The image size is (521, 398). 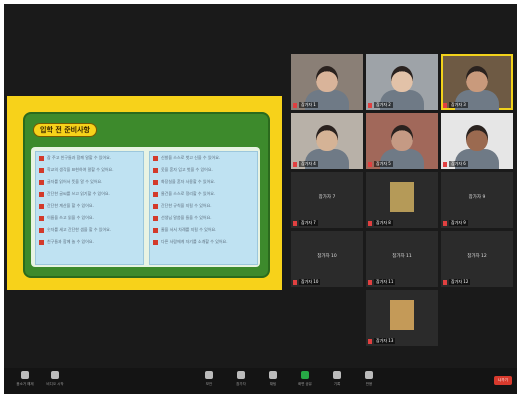 I want to click on checklist-item-text: 간단한 규칙을 지킬 수 있어요., so click(x=186, y=205).